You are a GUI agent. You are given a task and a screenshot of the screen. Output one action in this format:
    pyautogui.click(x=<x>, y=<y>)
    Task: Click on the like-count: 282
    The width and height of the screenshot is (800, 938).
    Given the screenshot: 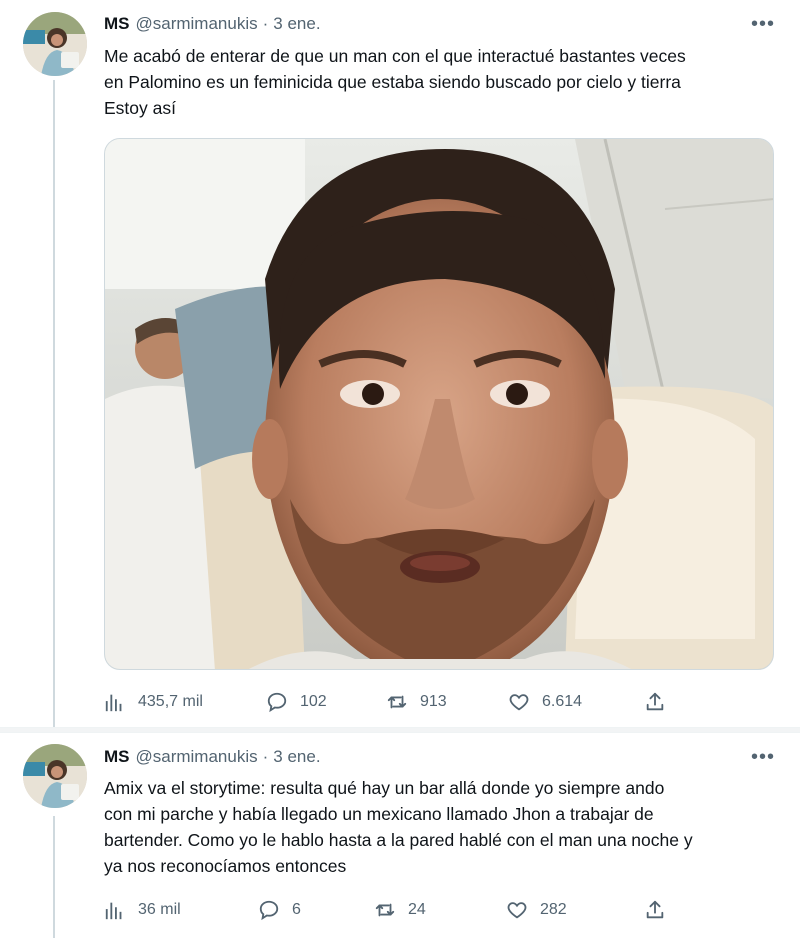 What is the action you would take?
    pyautogui.click(x=553, y=909)
    